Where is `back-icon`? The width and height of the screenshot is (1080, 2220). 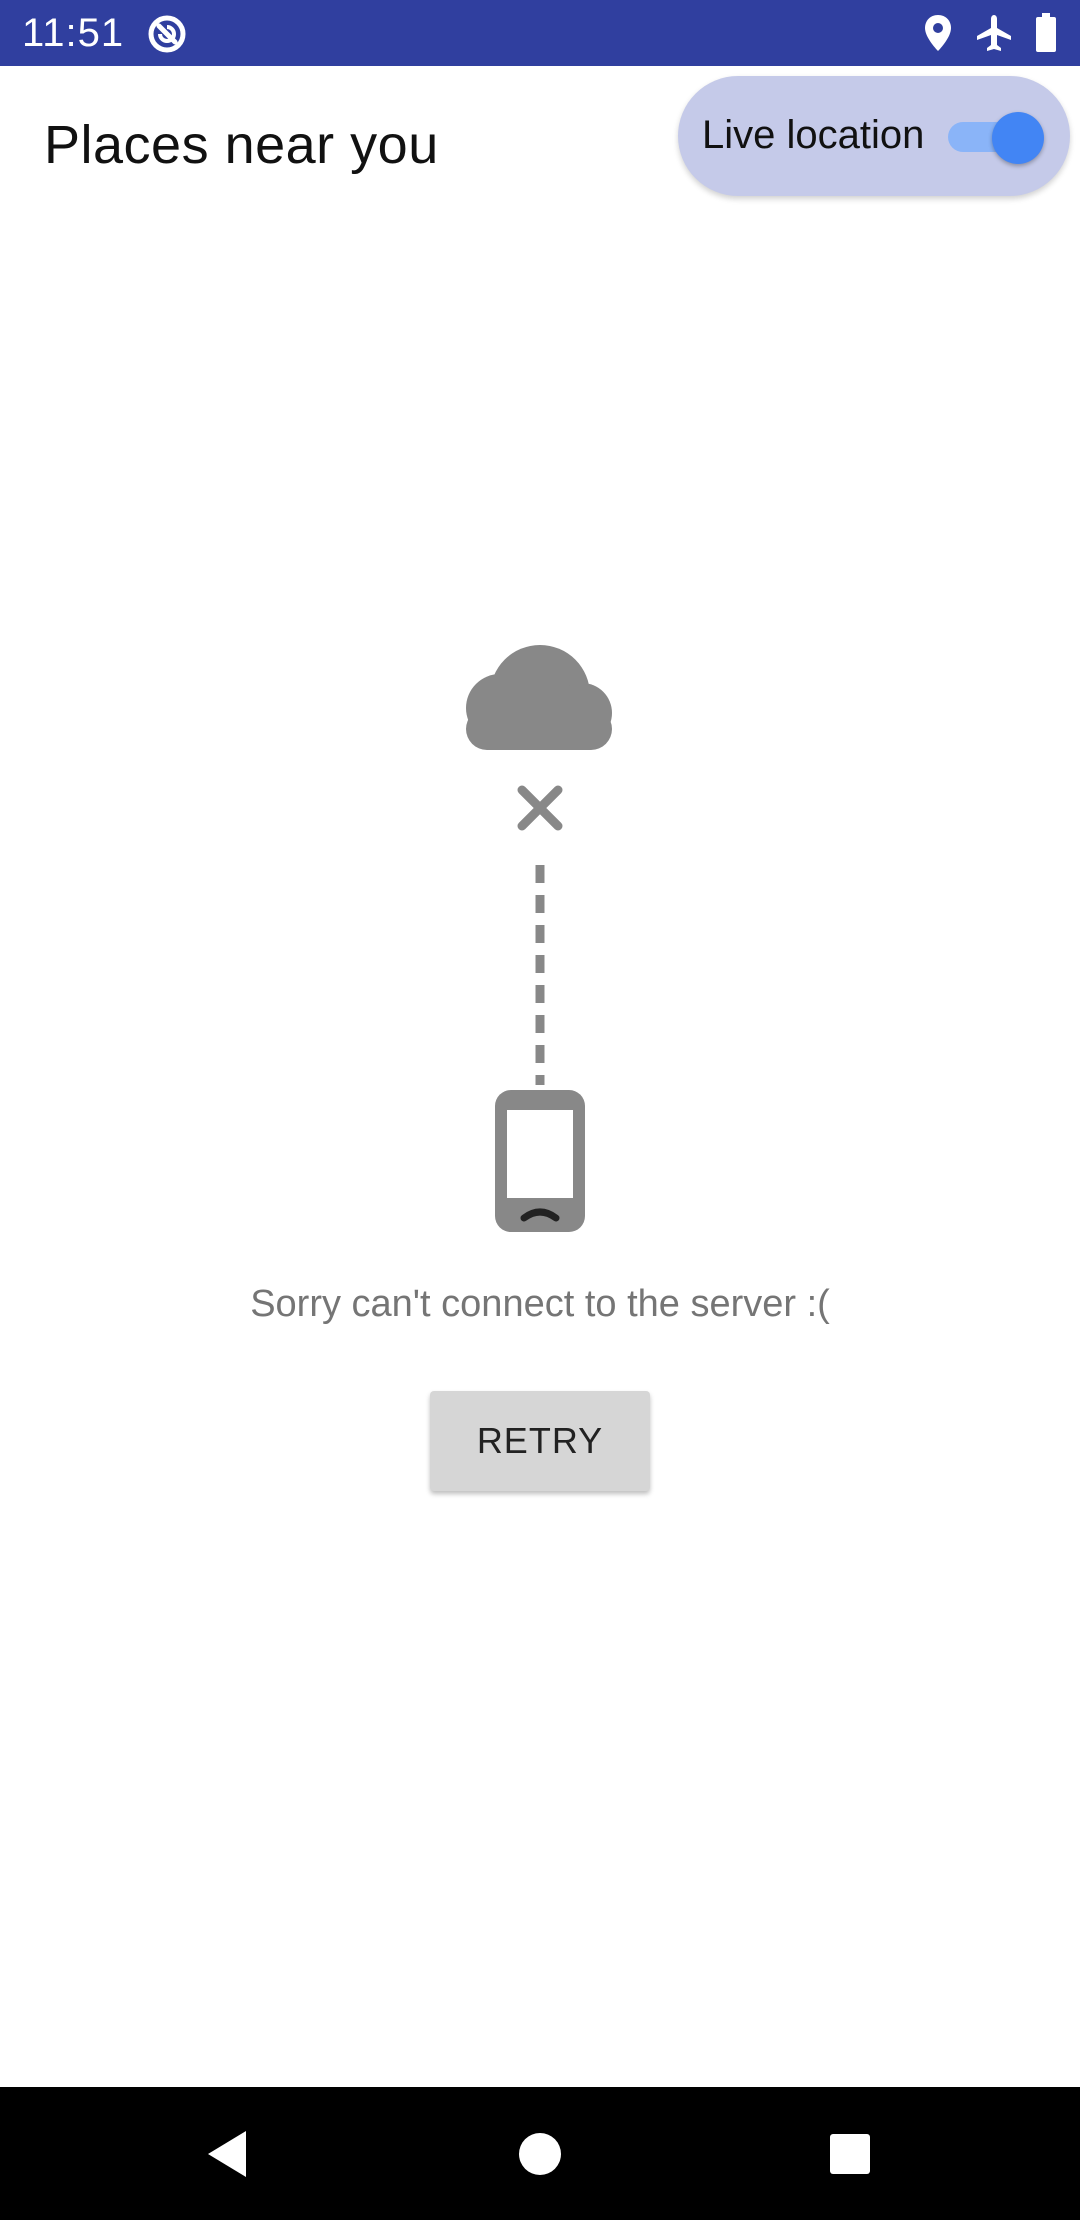 back-icon is located at coordinates (227, 2154).